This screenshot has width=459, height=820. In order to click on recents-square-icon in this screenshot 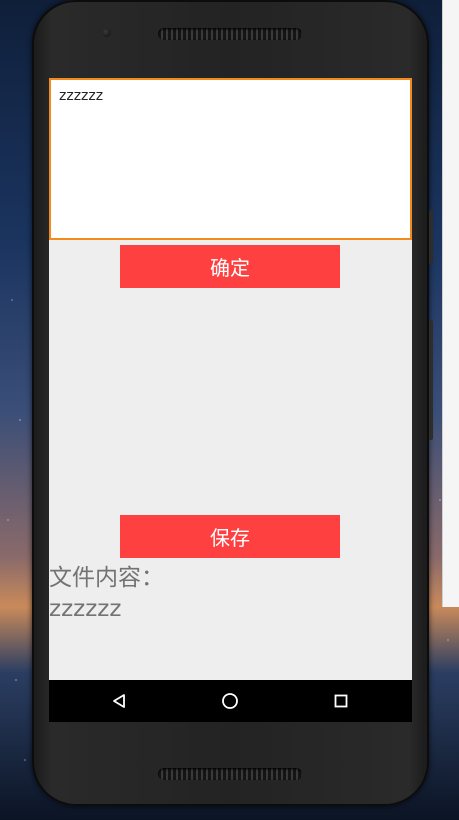, I will do `click(341, 701)`.